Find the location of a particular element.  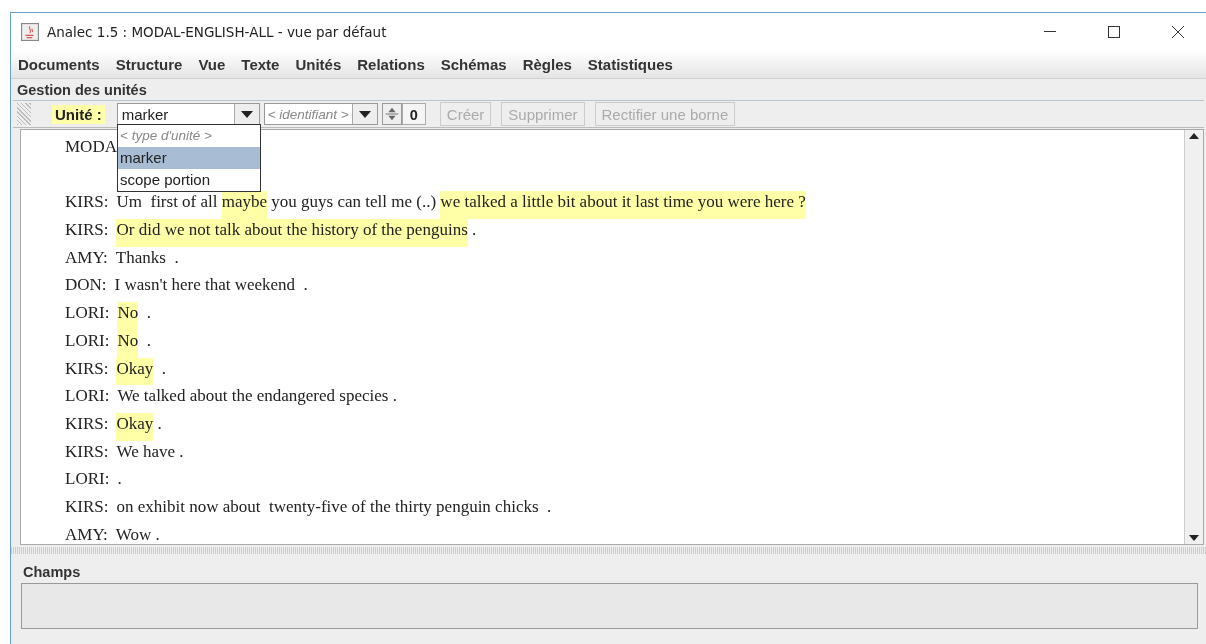

splitter is located at coordinates (608, 550).